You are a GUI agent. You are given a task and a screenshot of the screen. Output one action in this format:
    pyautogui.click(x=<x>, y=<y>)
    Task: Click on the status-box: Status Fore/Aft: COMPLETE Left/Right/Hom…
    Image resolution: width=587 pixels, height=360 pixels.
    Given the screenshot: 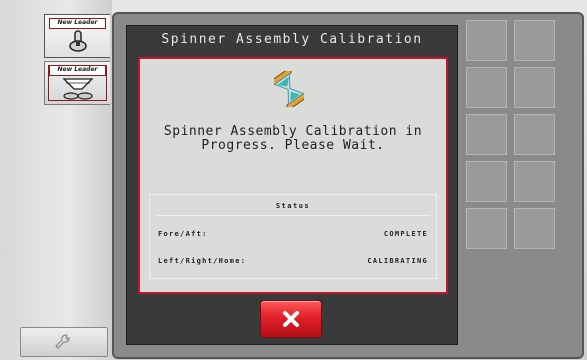 What is the action you would take?
    pyautogui.click(x=293, y=236)
    